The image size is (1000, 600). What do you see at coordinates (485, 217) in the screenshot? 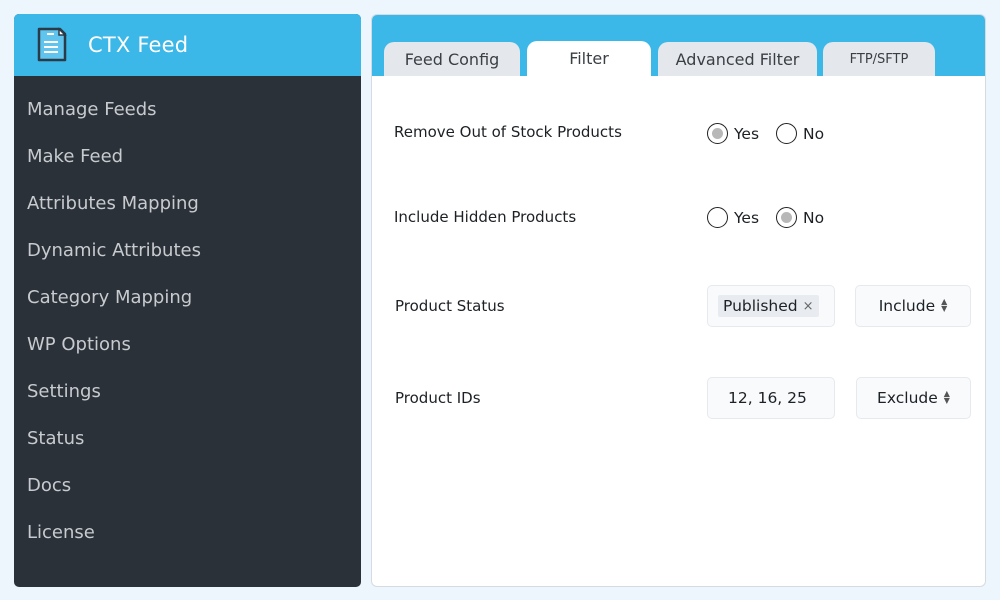
I see `include-hidden-label: Include Hidden Products` at bounding box center [485, 217].